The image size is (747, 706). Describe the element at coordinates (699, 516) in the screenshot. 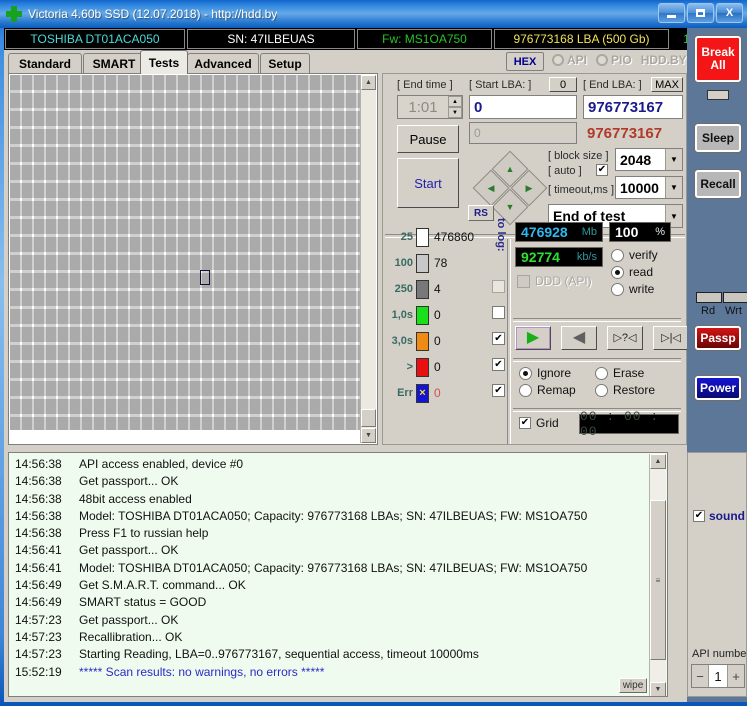

I see `sound-checkbox: ✔` at that location.